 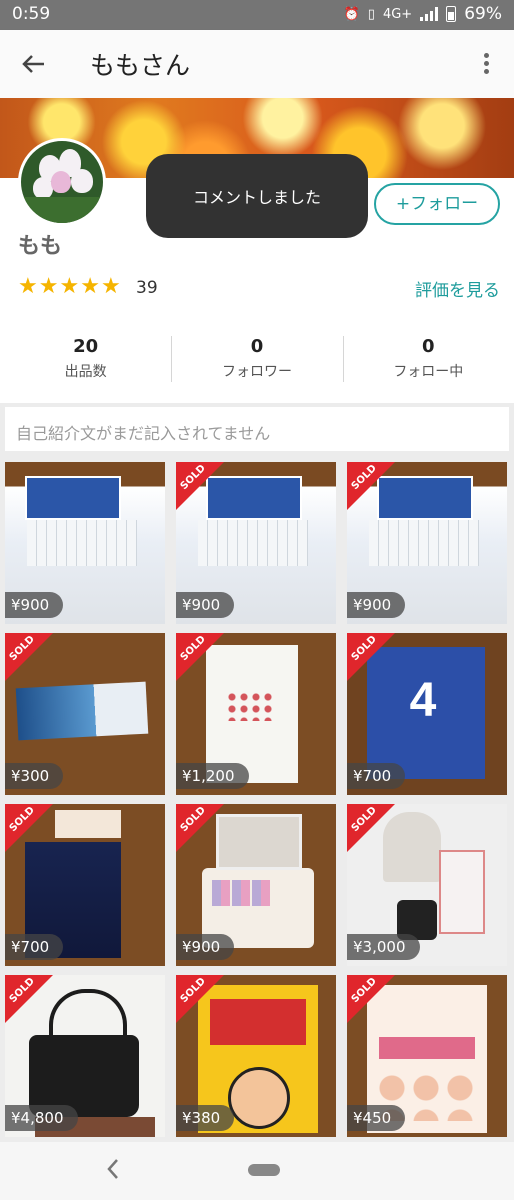 What do you see at coordinates (371, 14) in the screenshot?
I see `vibrate-icon: ▯` at bounding box center [371, 14].